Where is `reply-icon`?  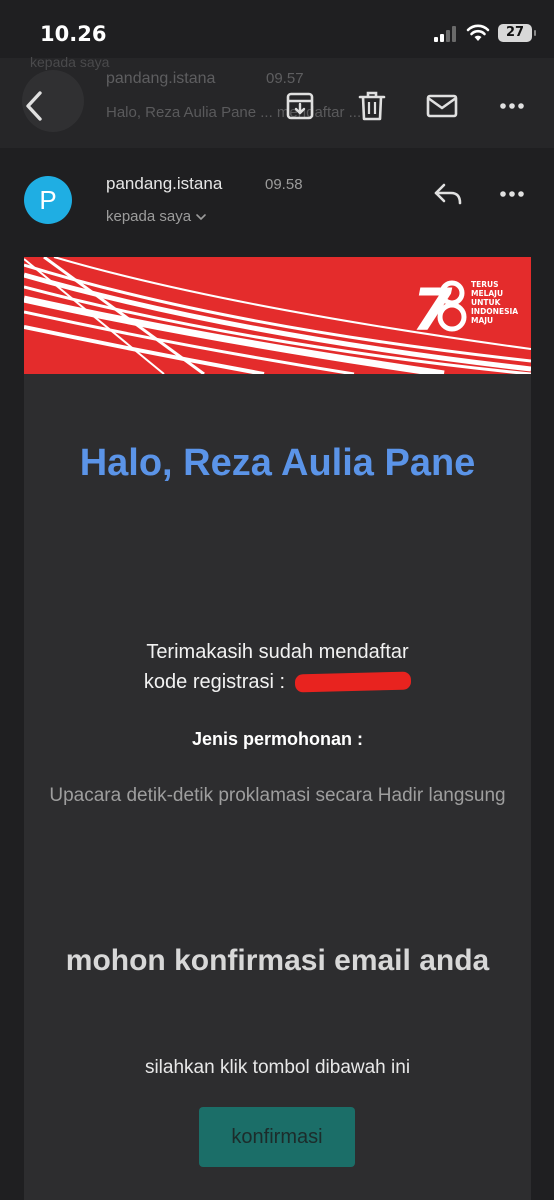
reply-icon is located at coordinates (448, 194).